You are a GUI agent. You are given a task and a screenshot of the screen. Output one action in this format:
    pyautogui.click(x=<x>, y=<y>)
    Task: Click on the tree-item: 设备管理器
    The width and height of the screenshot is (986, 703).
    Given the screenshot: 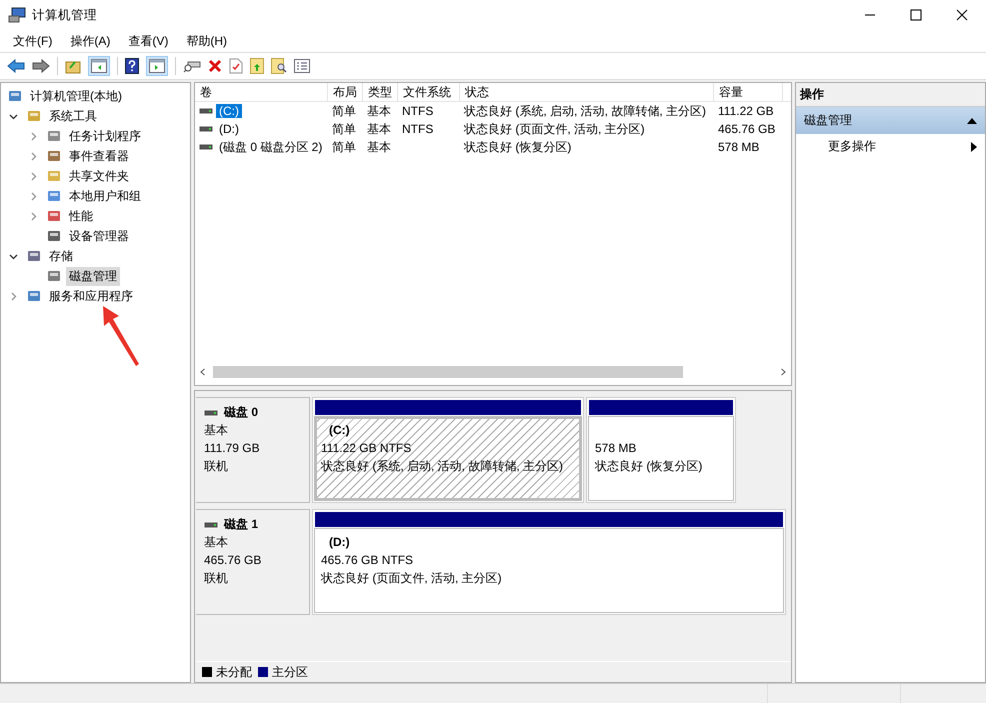 What is the action you would take?
    pyautogui.click(x=99, y=236)
    